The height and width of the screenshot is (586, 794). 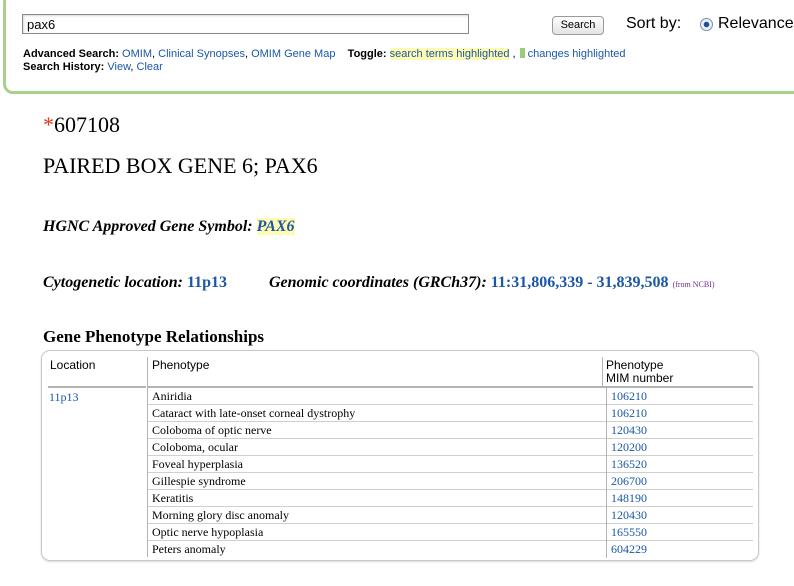 What do you see at coordinates (293, 54) in the screenshot?
I see `advanced-link-omim-gene-map: OMIM Gene Map` at bounding box center [293, 54].